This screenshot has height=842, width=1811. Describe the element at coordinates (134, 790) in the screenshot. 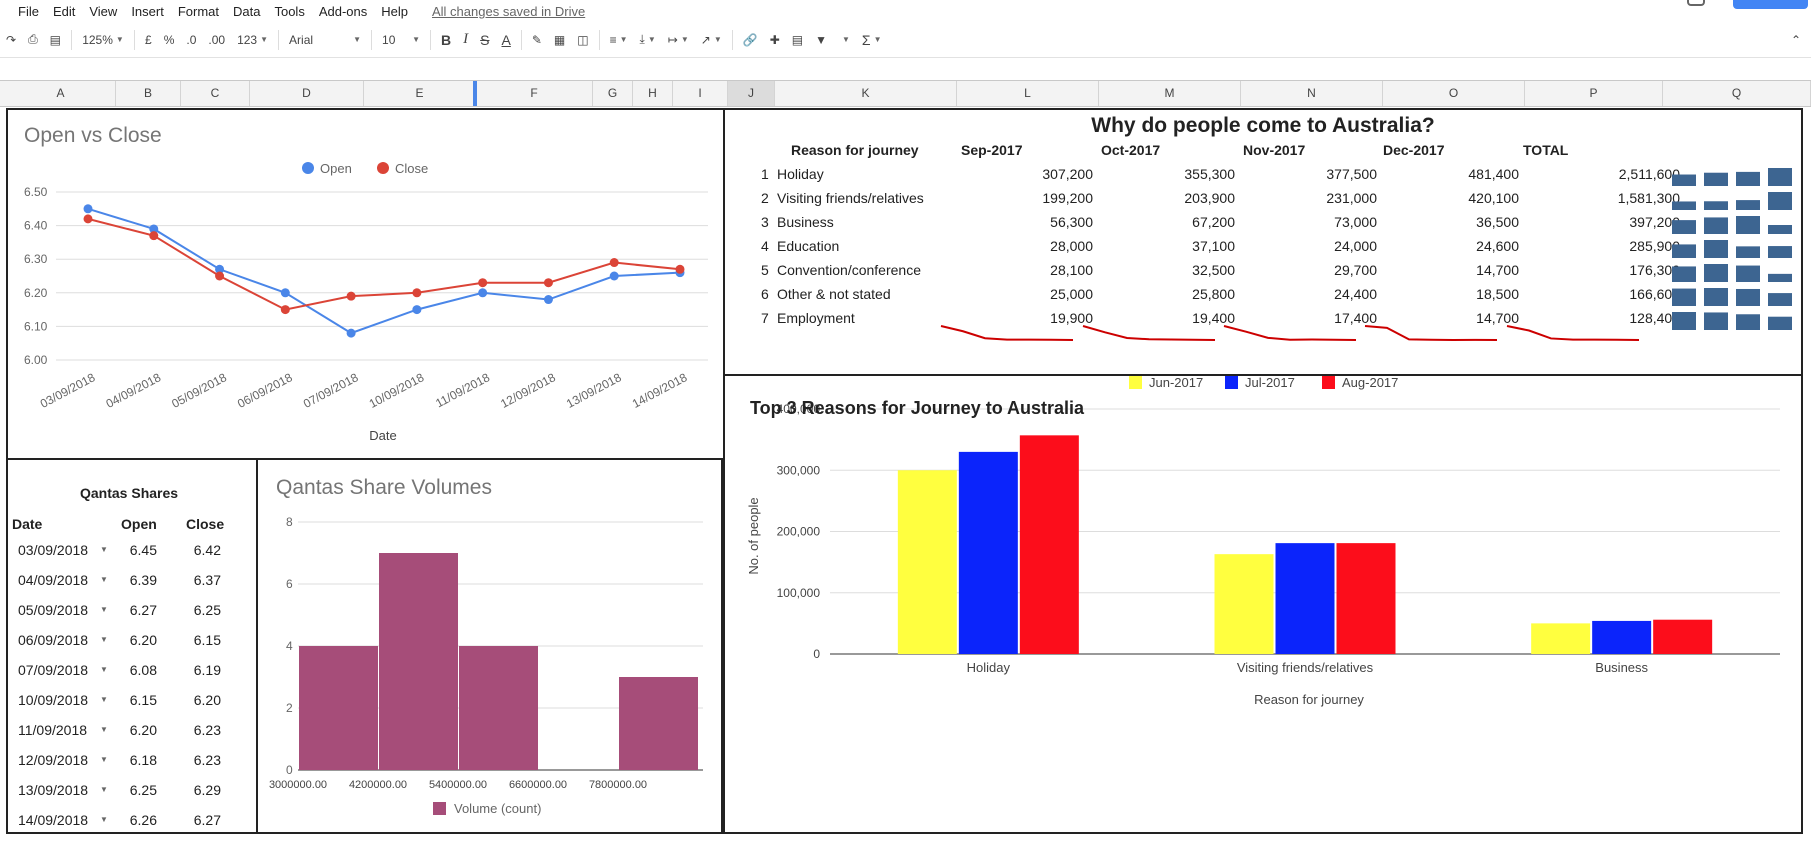

I see `cell-open: 6.25` at that location.